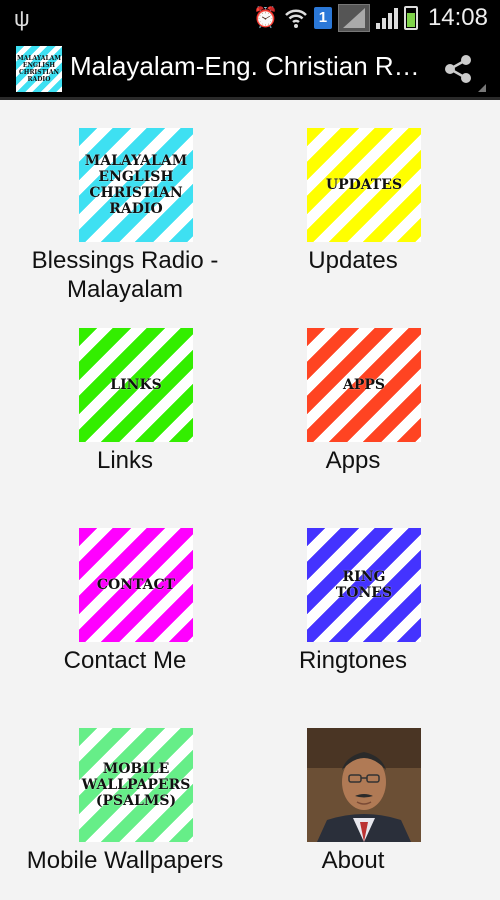 This screenshot has width=500, height=900. I want to click on about-thumbnail, so click(364, 785).